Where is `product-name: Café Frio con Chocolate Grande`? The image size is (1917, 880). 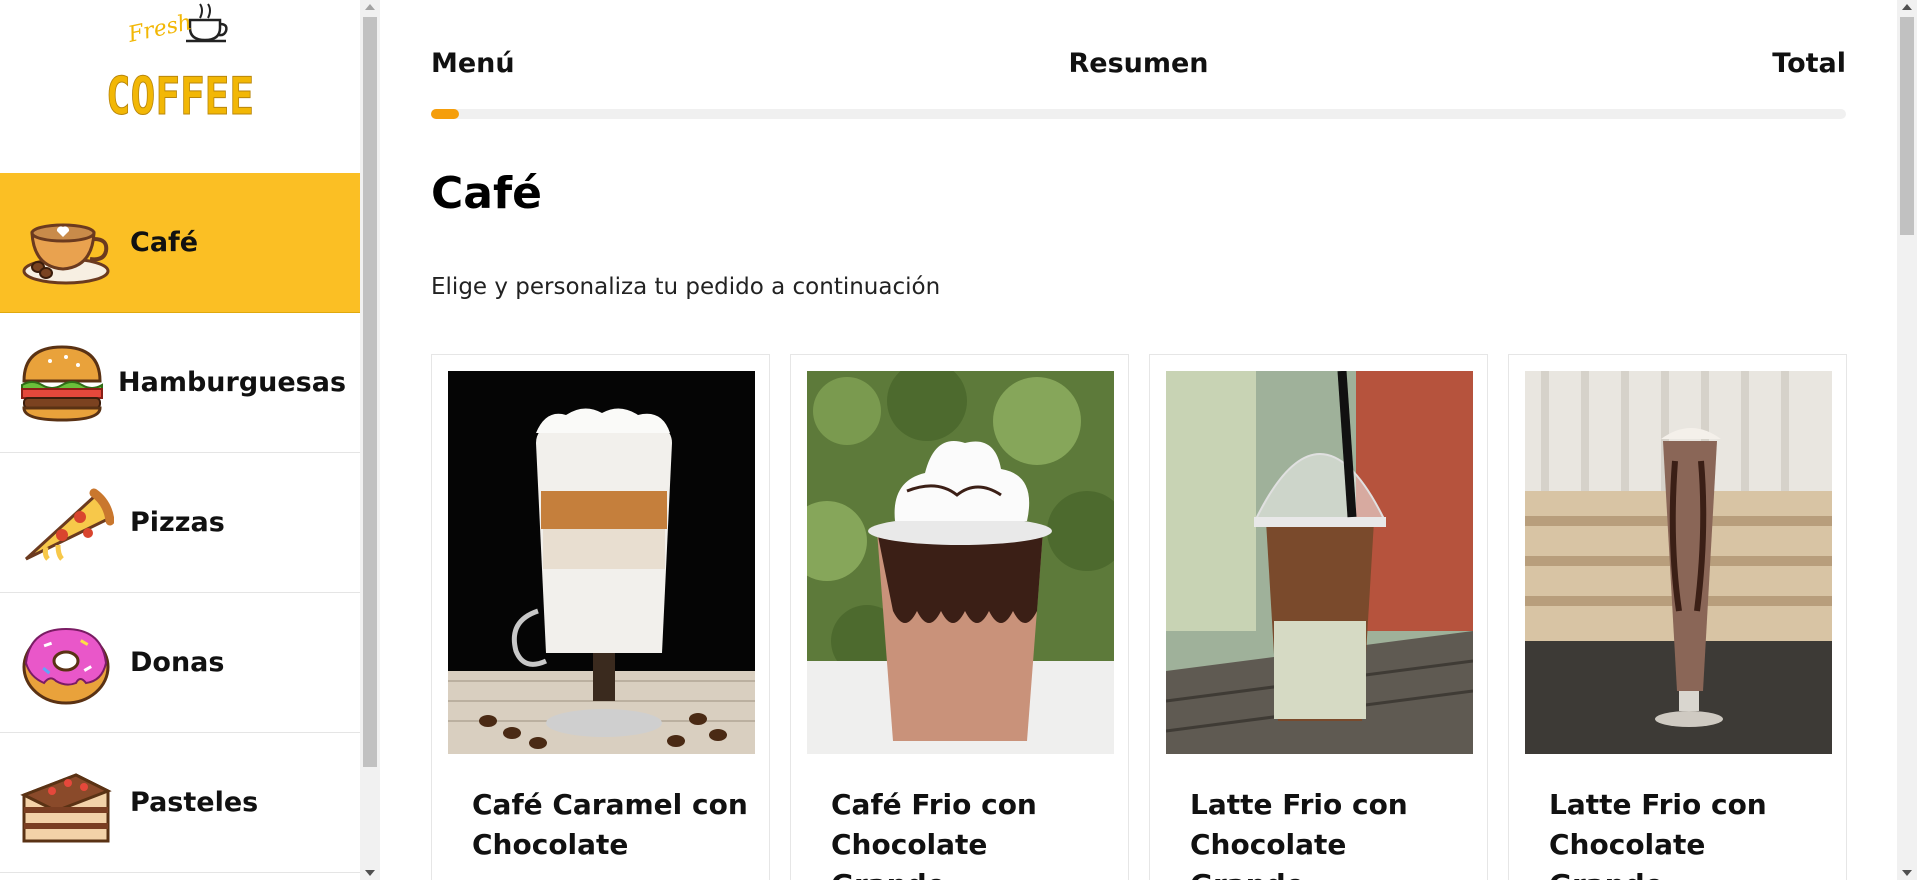 product-name: Café Frio con Chocolate Grande is located at coordinates (934, 834).